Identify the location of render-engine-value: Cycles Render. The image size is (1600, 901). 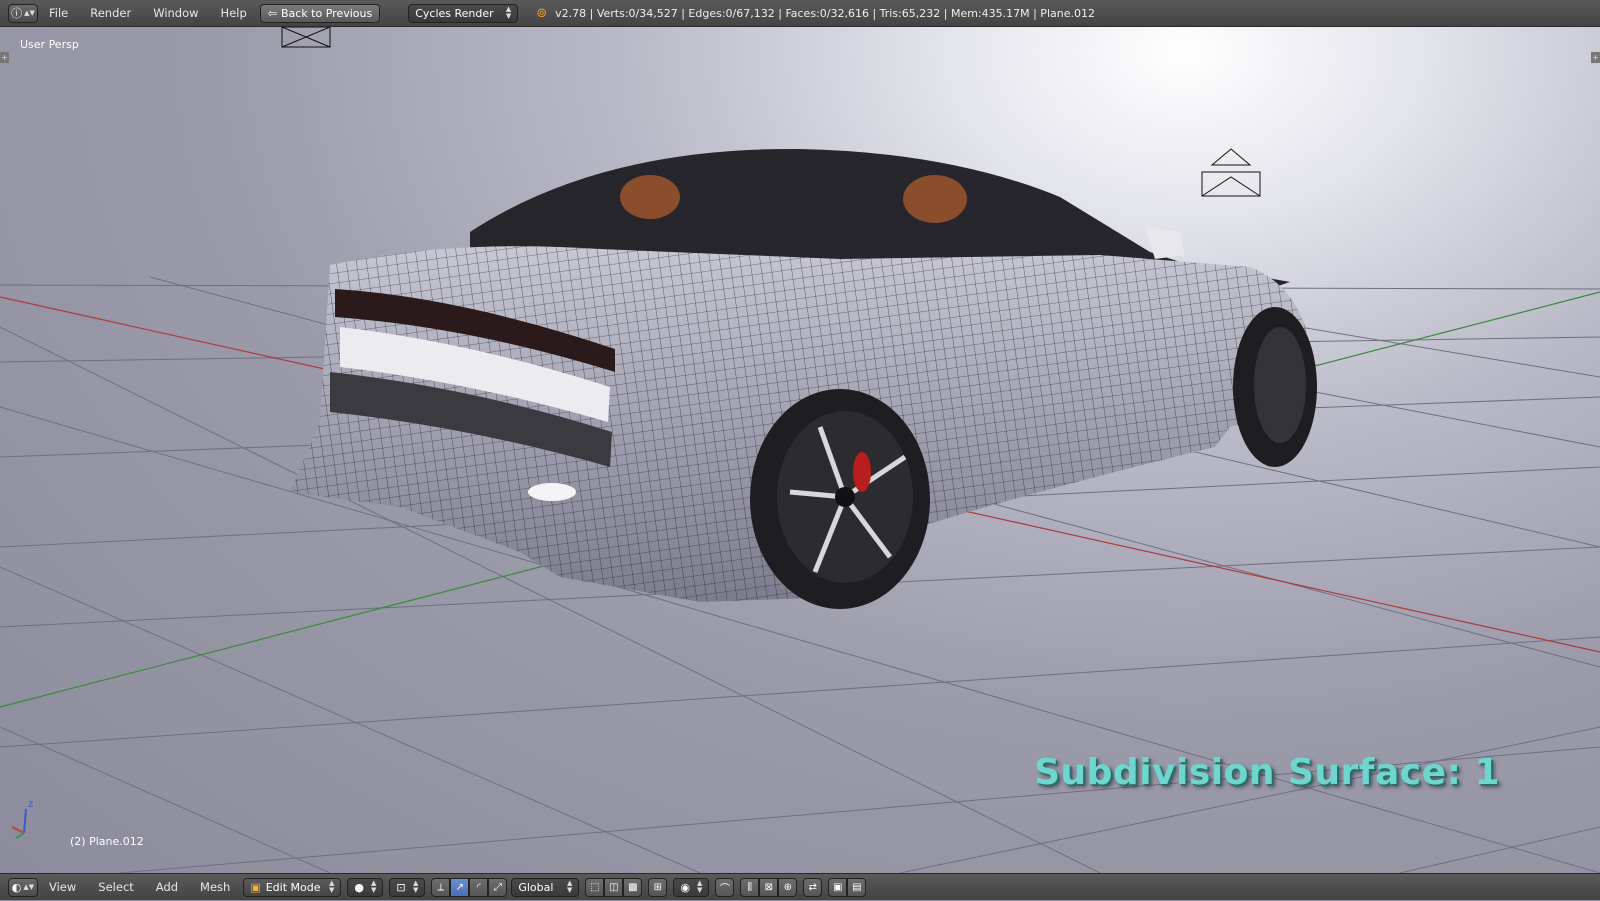
(454, 13).